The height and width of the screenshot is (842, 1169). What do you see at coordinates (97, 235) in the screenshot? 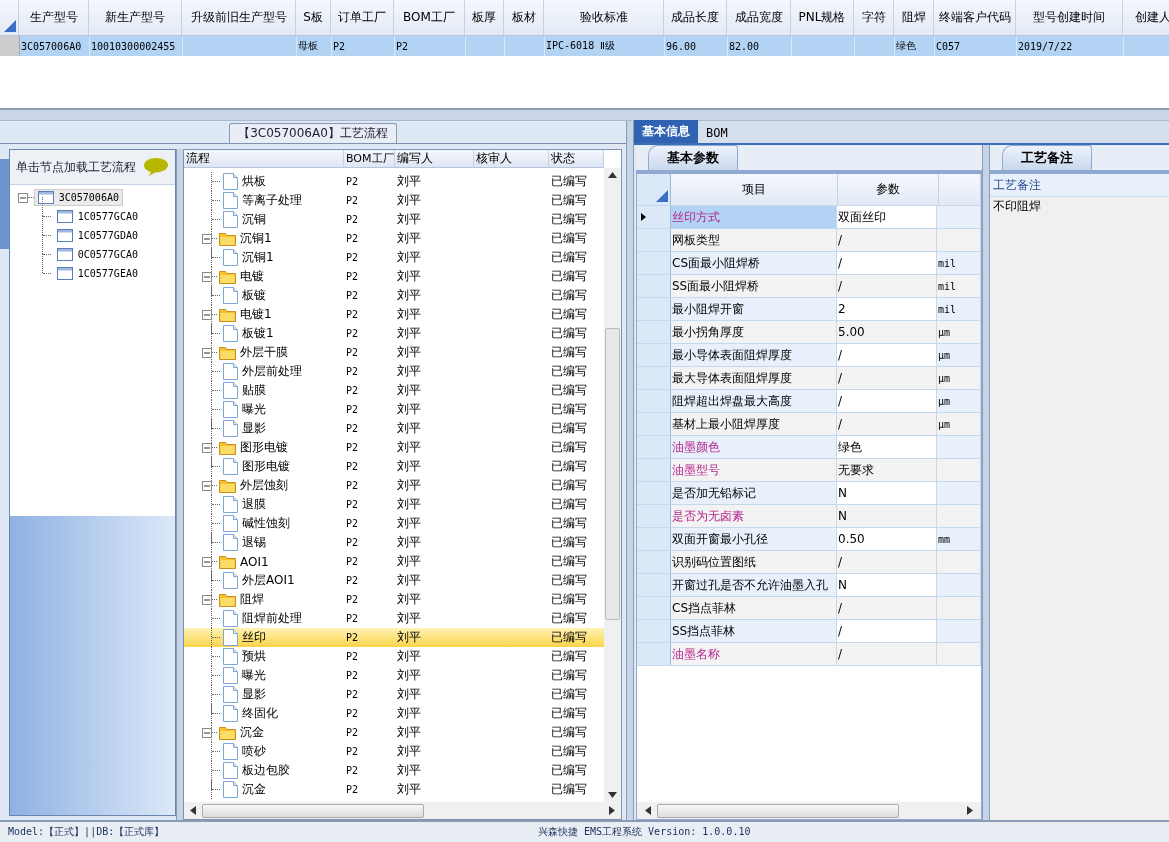
I see `tree-node: 1C0577GDA0` at bounding box center [97, 235].